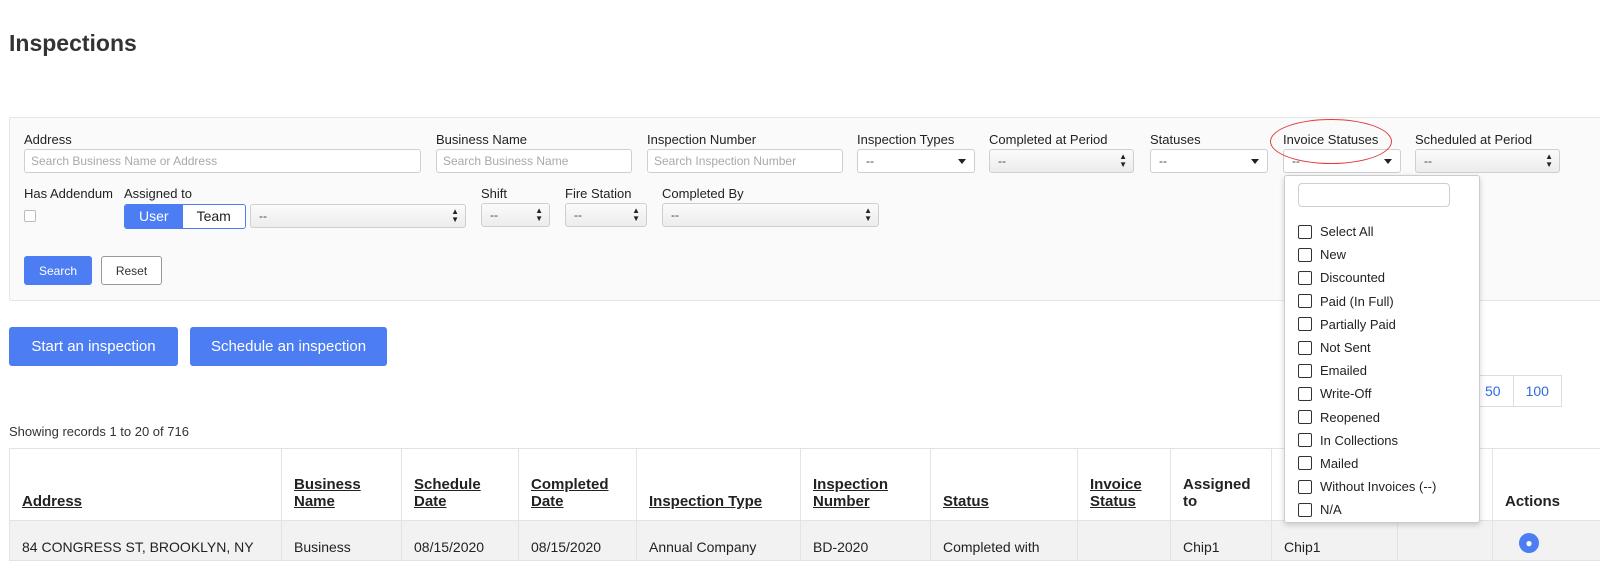 The width and height of the screenshot is (1600, 561). I want to click on option-na: N/A, so click(1367, 509).